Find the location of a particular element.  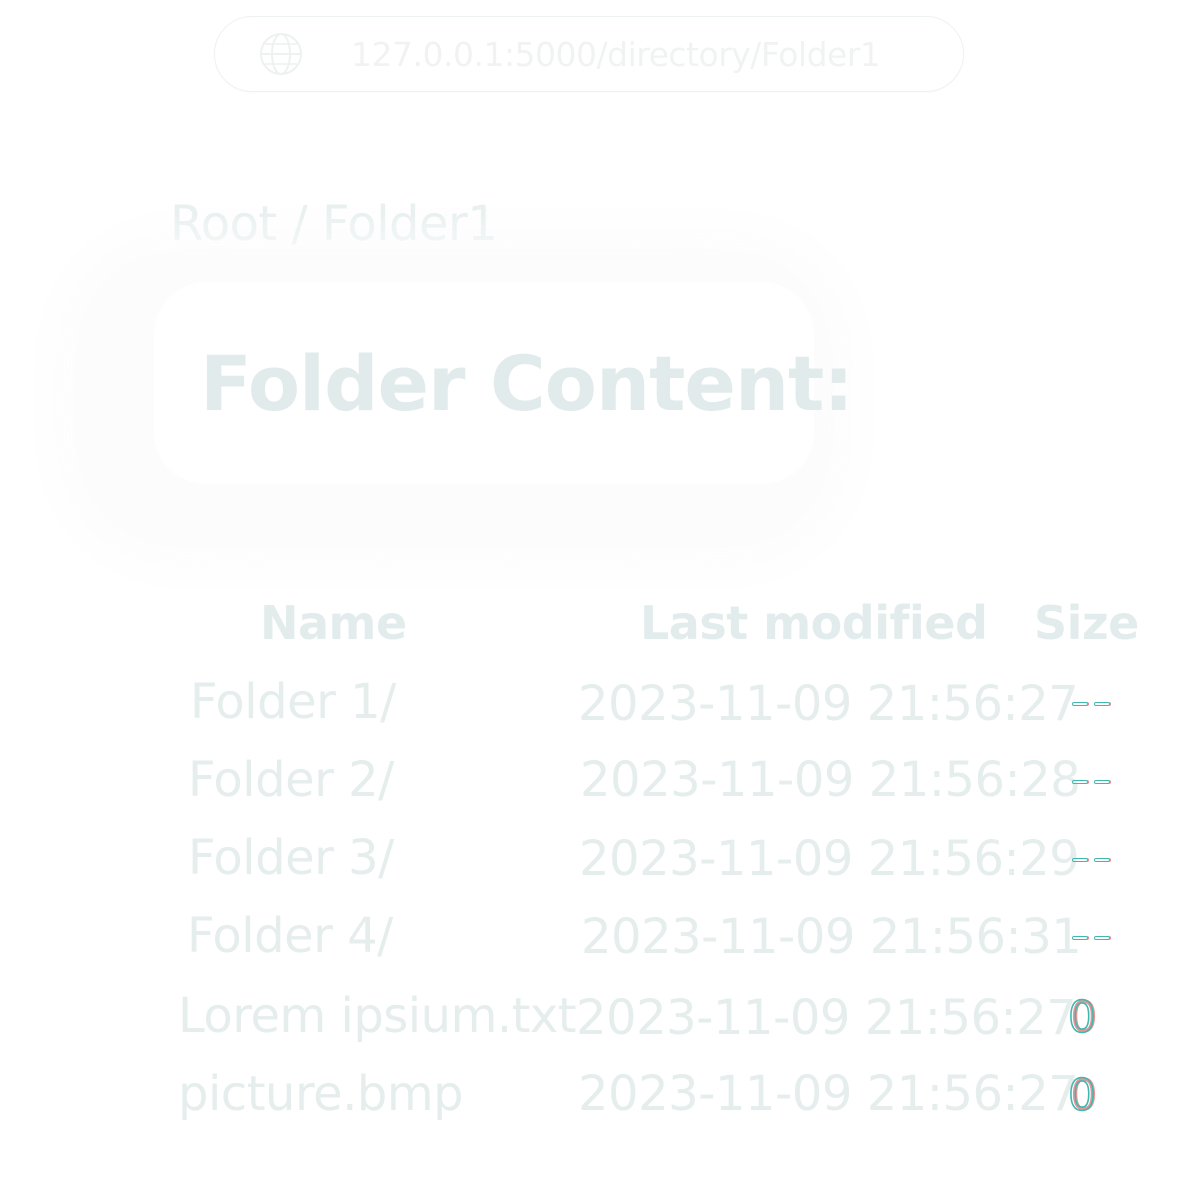

column-header-size: Size is located at coordinates (1086, 623).